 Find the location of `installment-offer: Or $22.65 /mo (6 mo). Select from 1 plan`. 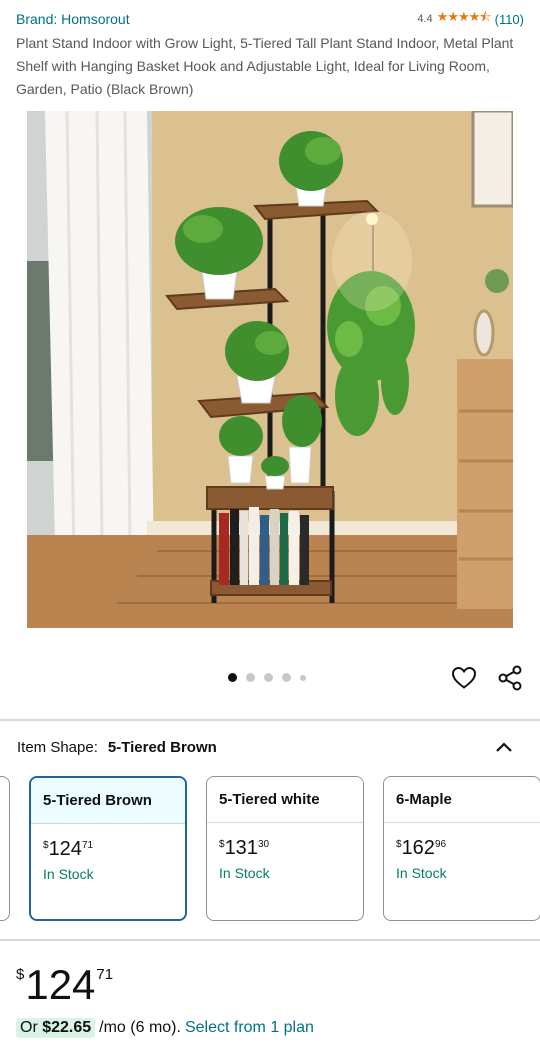

installment-offer: Or $22.65 /mo (6 mo). Select from 1 plan is located at coordinates (165, 1028).